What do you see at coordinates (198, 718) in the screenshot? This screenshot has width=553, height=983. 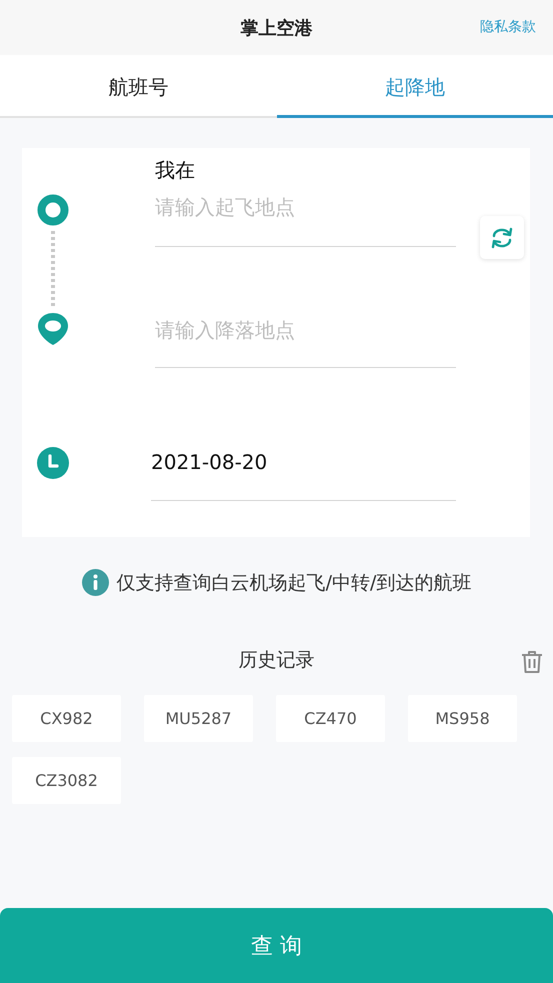 I see `history-chip: MU5287` at bounding box center [198, 718].